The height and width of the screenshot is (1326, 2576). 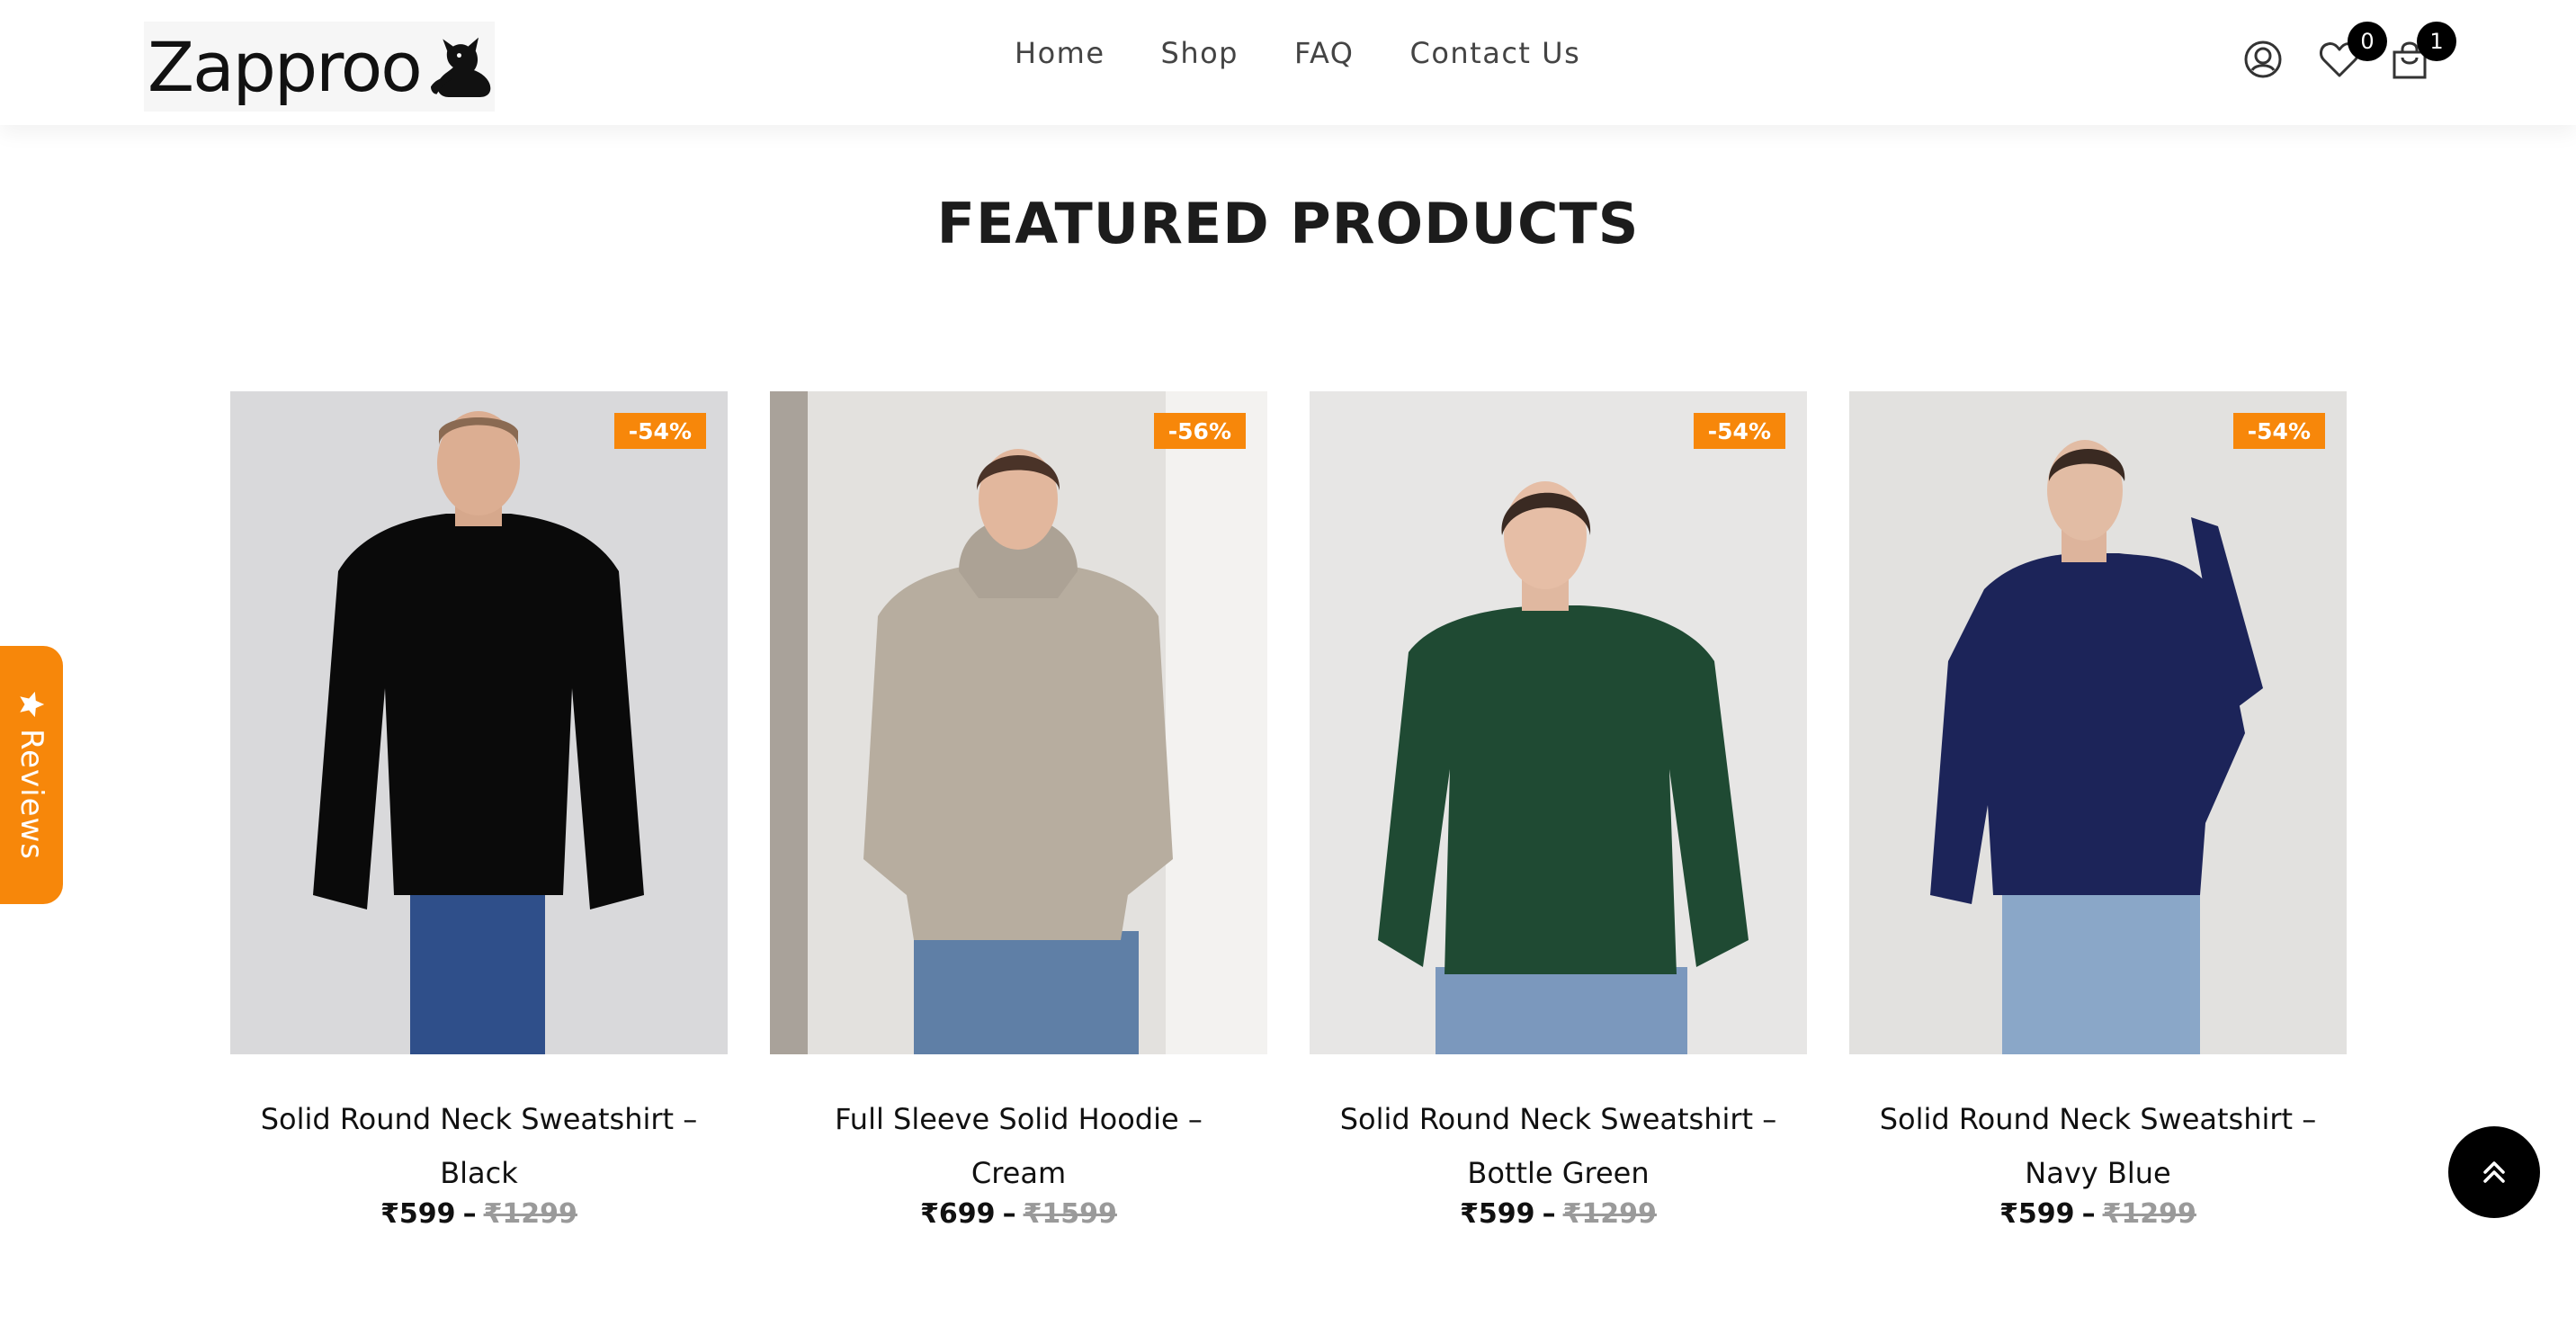 What do you see at coordinates (460, 67) in the screenshot?
I see `fox-logo-icon` at bounding box center [460, 67].